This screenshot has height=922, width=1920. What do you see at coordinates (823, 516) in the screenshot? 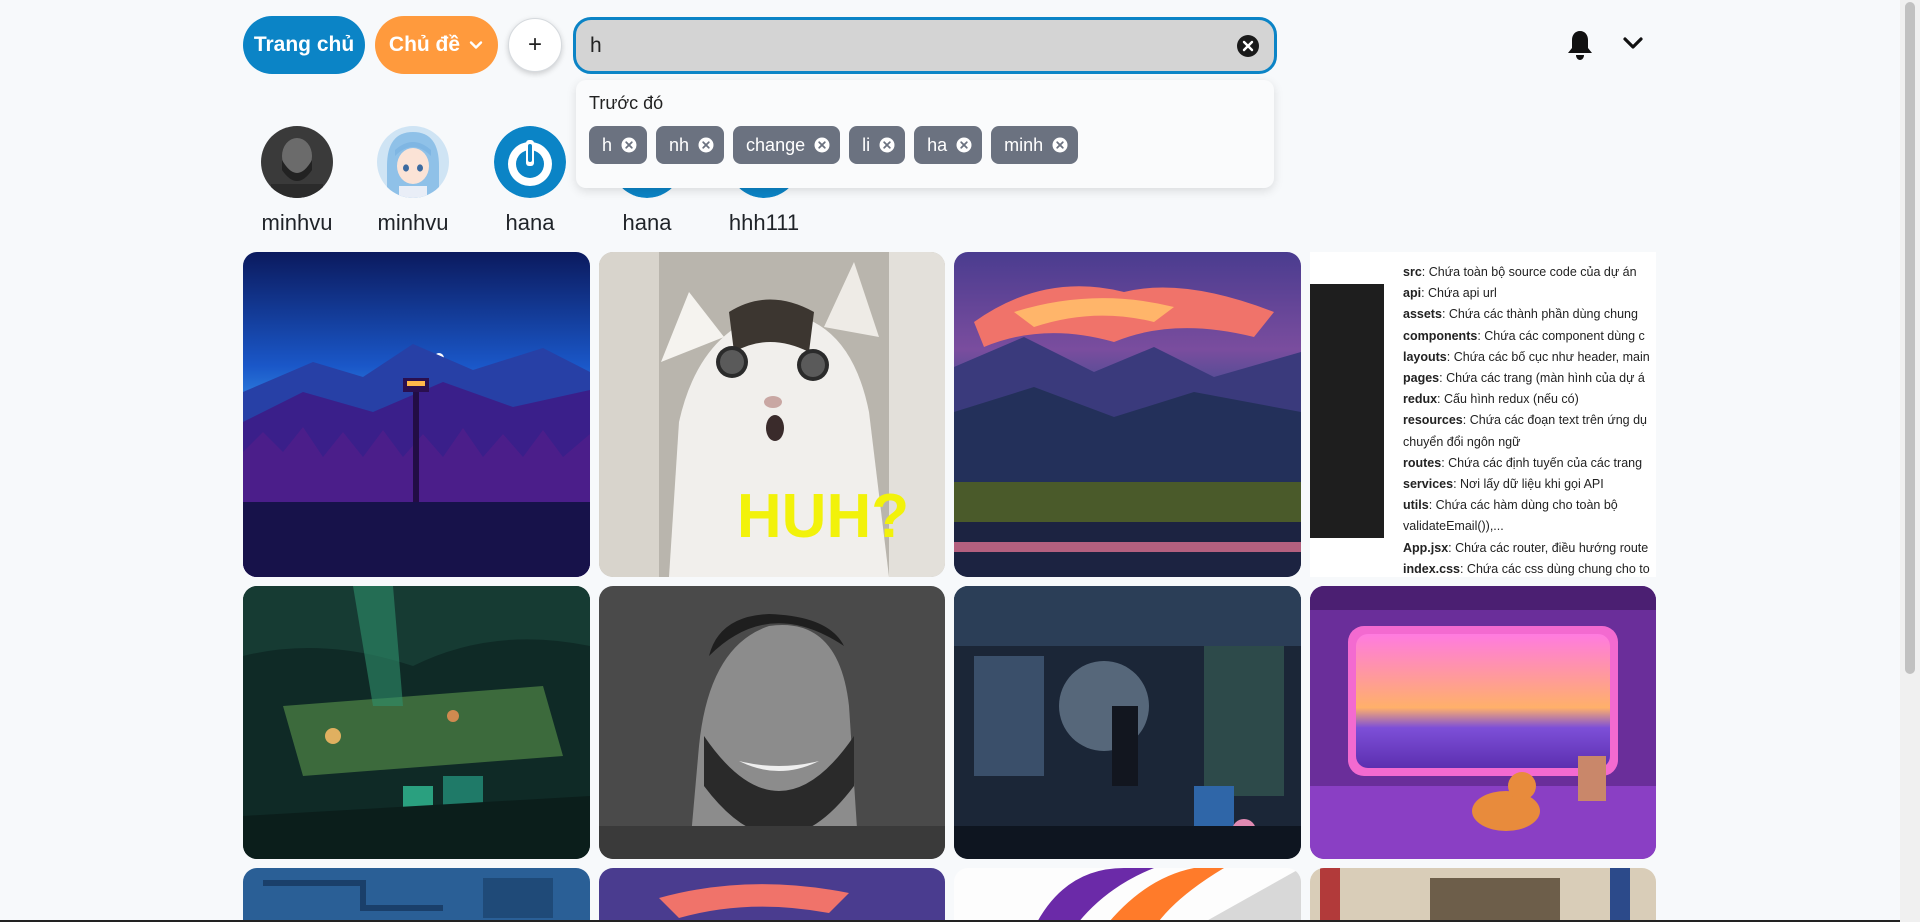
I see `meme-caption: HUH?` at bounding box center [823, 516].